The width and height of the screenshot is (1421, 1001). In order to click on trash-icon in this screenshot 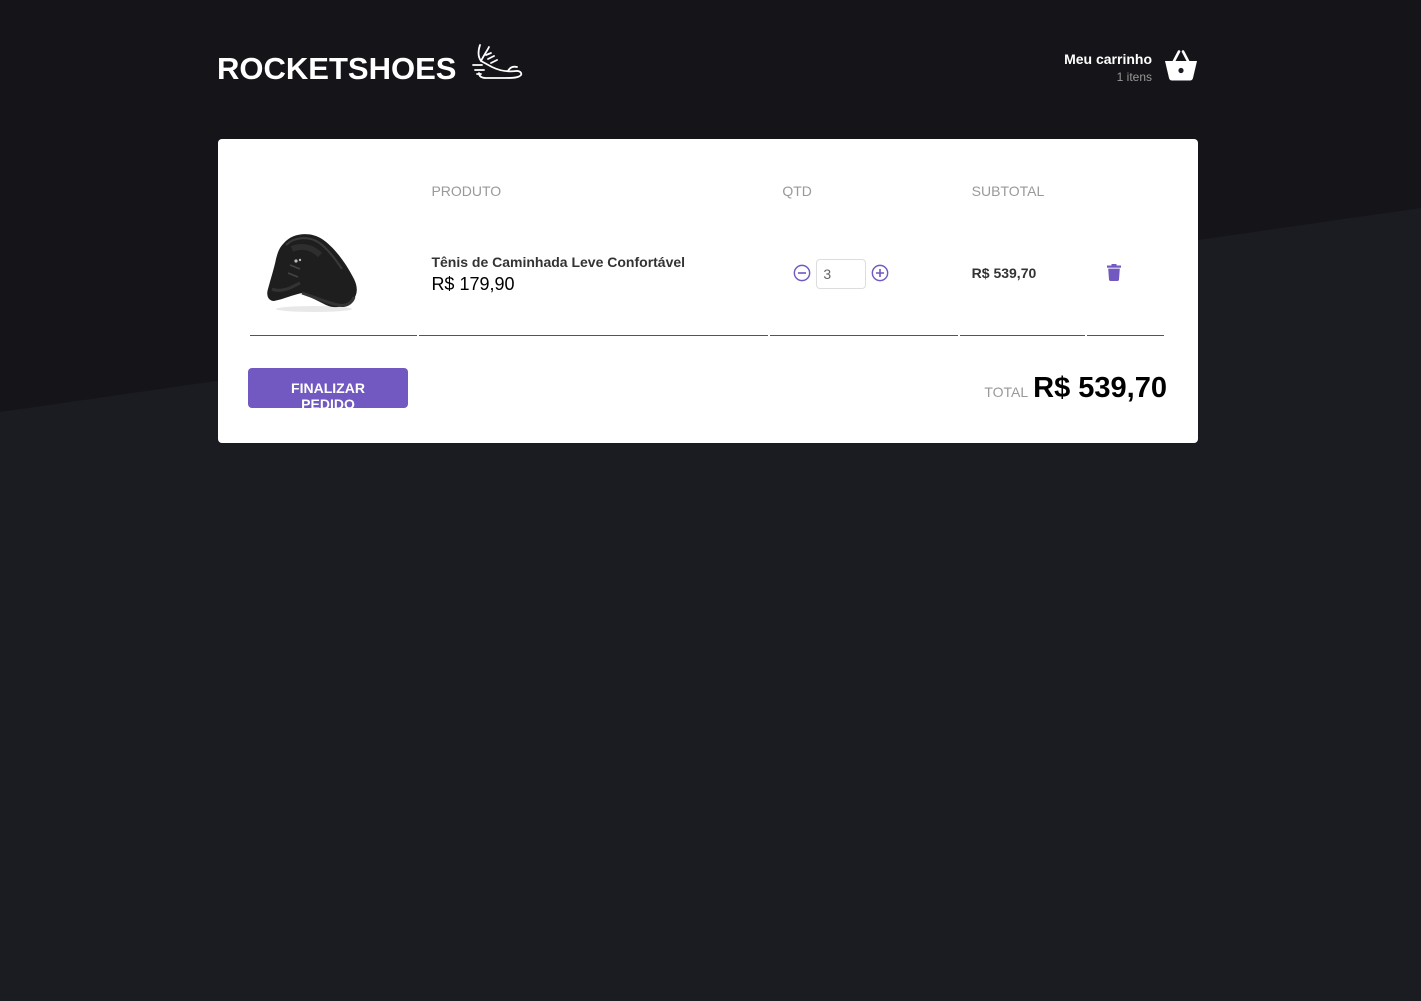, I will do `click(1114, 274)`.